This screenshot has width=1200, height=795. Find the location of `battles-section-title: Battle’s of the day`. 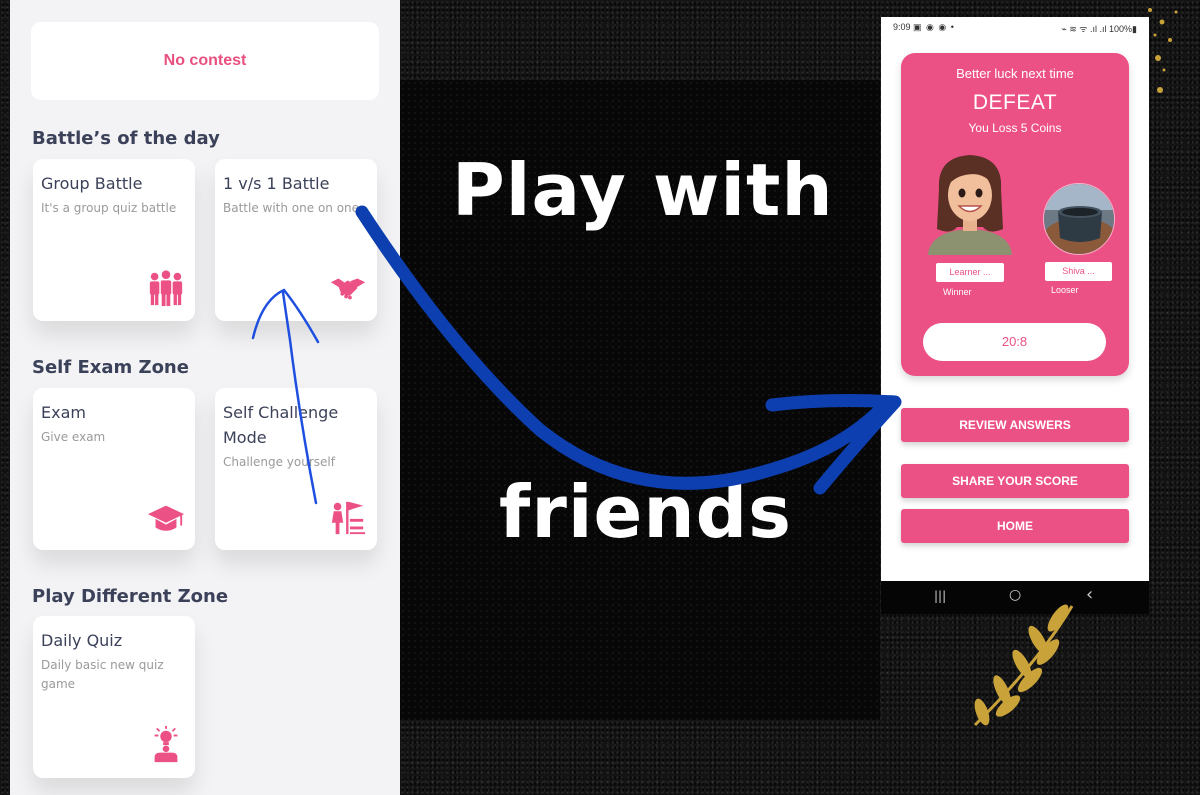

battles-section-title: Battle’s of the day is located at coordinates (126, 138).